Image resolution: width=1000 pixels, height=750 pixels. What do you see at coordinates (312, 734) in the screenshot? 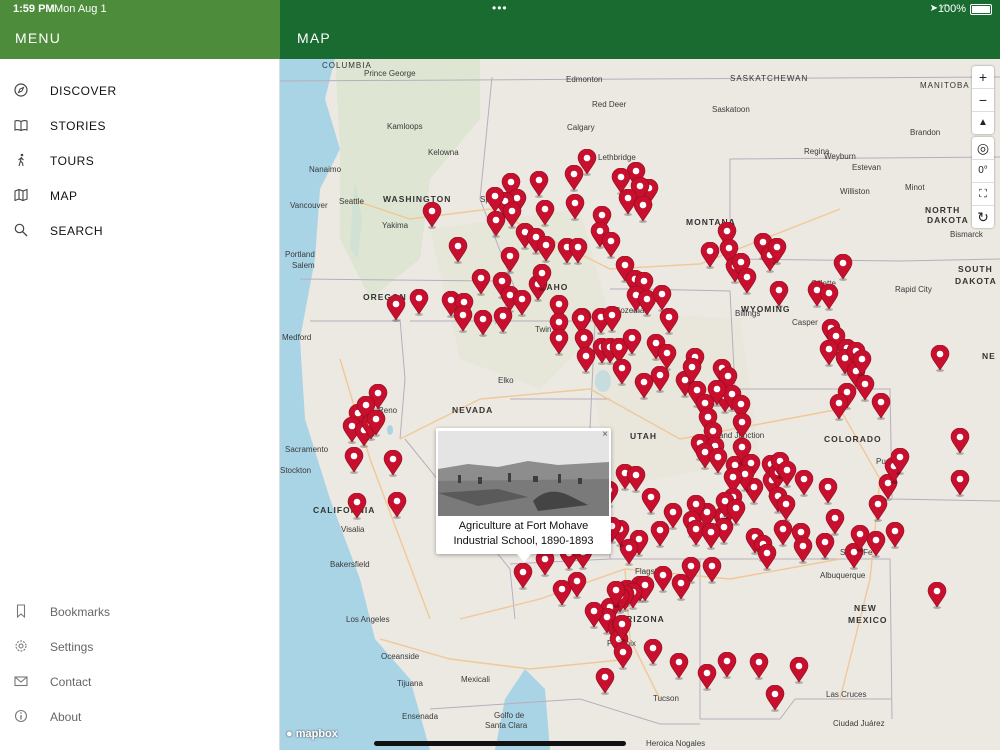
I see `mapbox-logo: ● mapbox` at bounding box center [312, 734].